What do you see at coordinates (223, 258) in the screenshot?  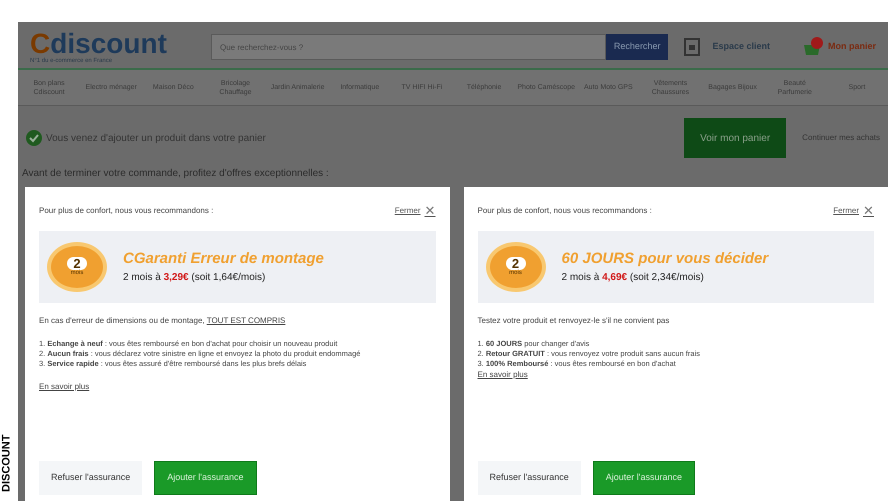 I see `offer-title: CGaranti Erreur de montage` at bounding box center [223, 258].